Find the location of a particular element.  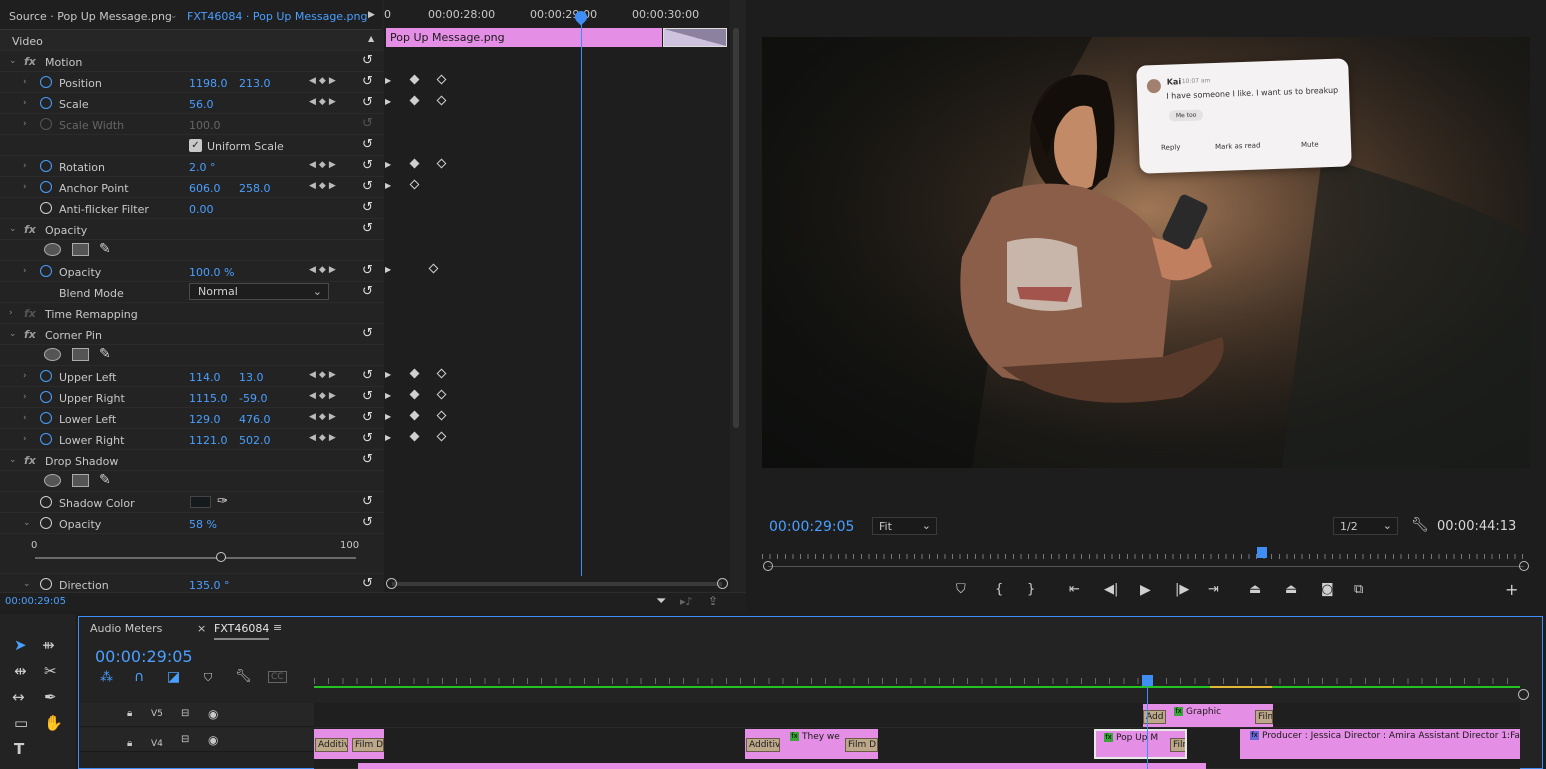

play-icon: ▶ is located at coordinates (1145, 590).